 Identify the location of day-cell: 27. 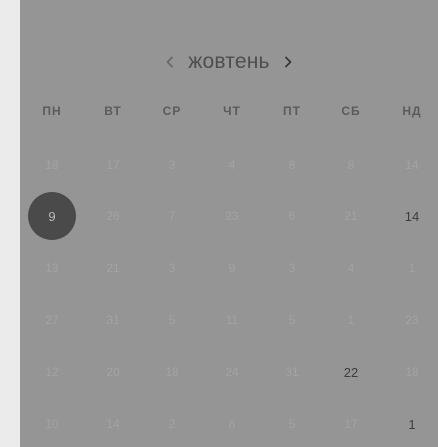
(52, 320).